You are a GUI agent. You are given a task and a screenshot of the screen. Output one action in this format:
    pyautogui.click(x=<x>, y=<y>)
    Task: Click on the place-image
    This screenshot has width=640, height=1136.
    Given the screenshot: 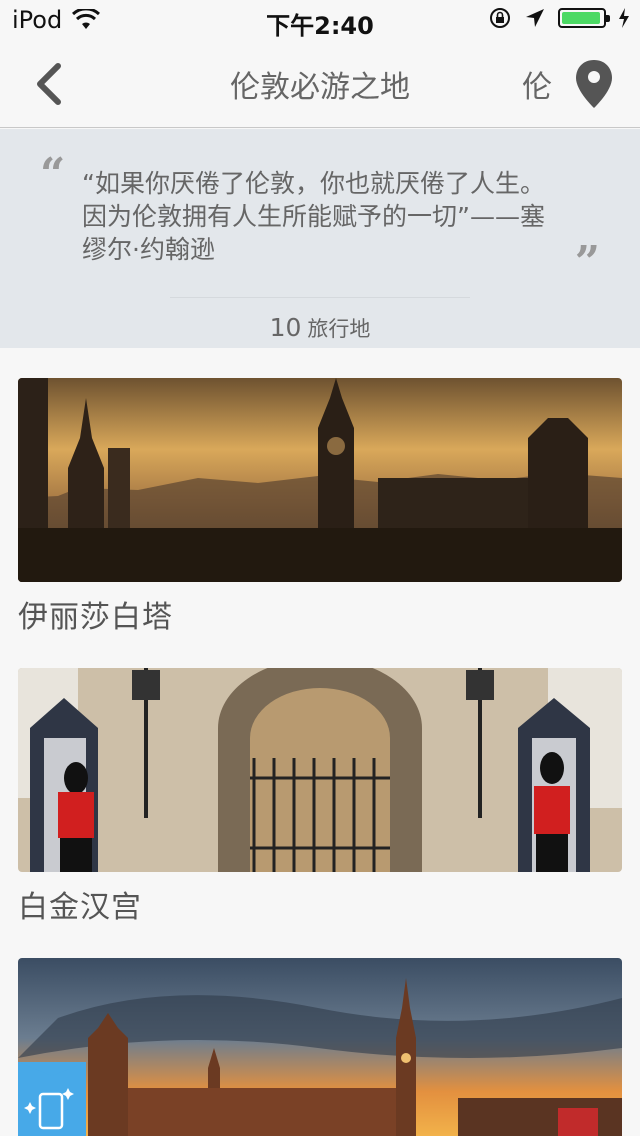 What is the action you would take?
    pyautogui.click(x=320, y=1047)
    